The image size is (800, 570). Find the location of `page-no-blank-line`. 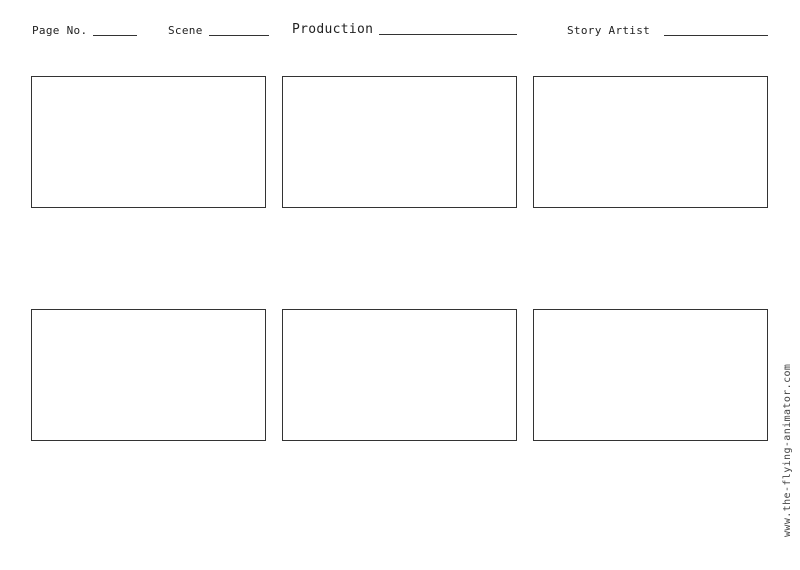

page-no-blank-line is located at coordinates (115, 35).